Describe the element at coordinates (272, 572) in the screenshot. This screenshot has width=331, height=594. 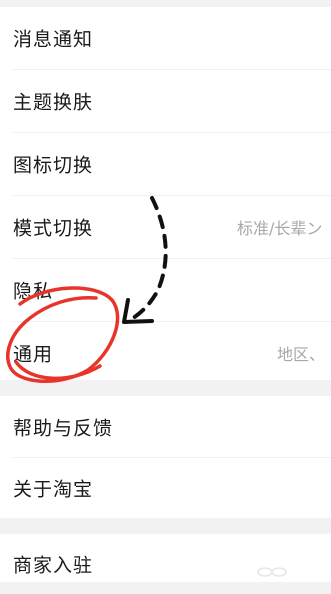
I see `watermark-logo` at that location.